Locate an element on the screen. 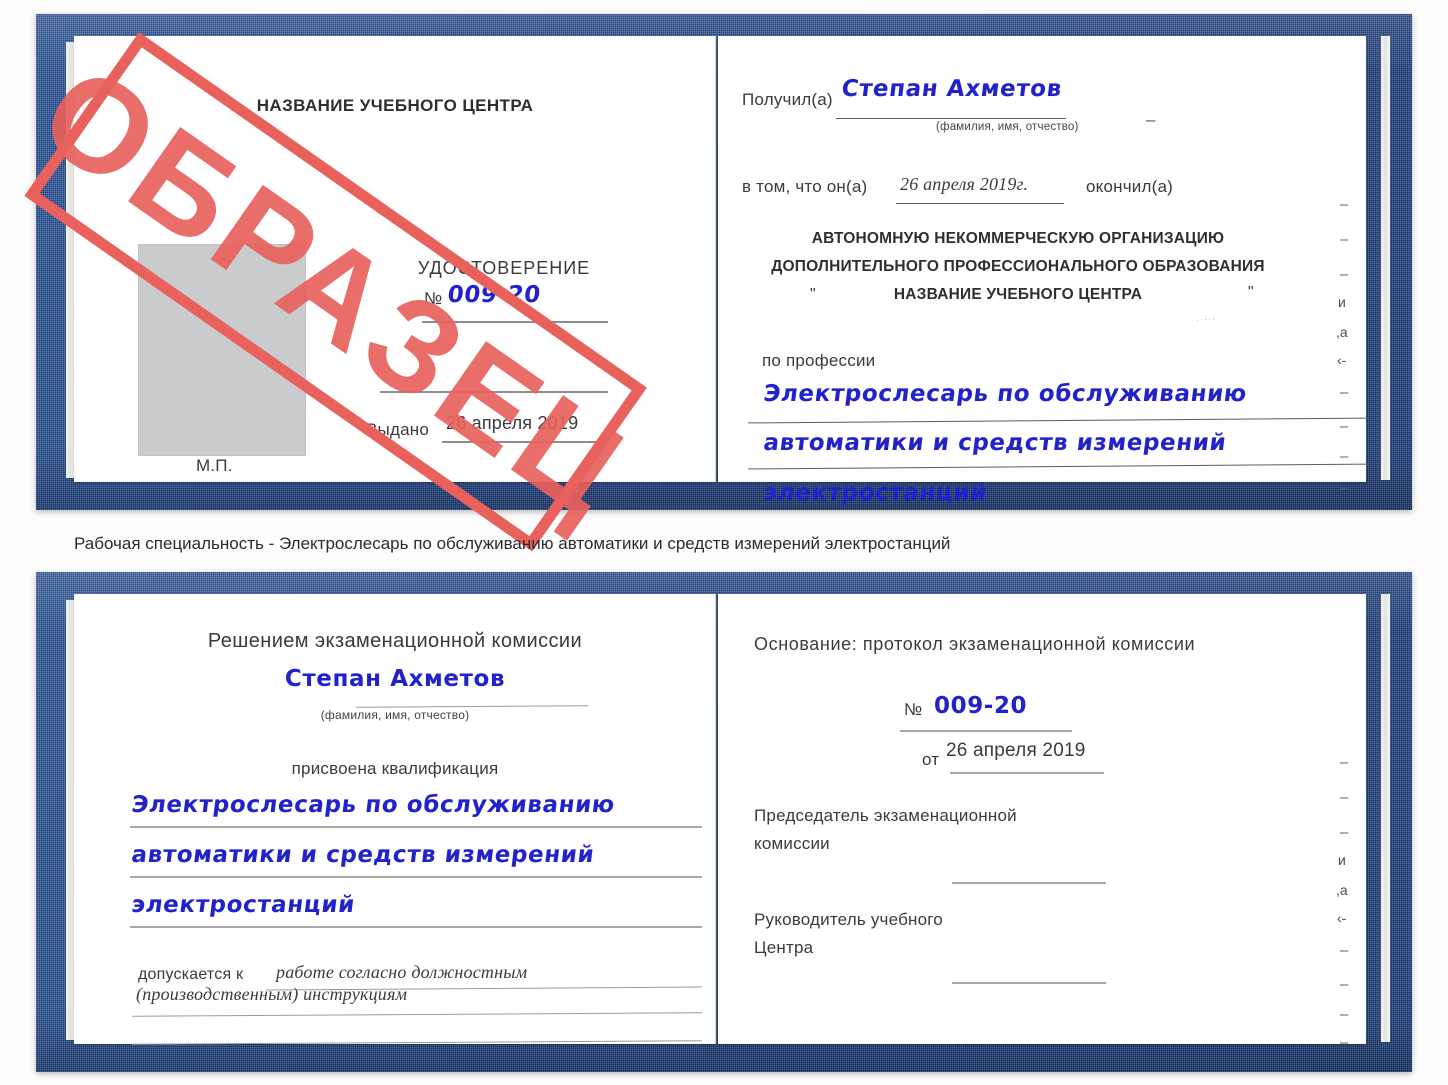 The image size is (1448, 1085). protocol-number-rule is located at coordinates (986, 731).